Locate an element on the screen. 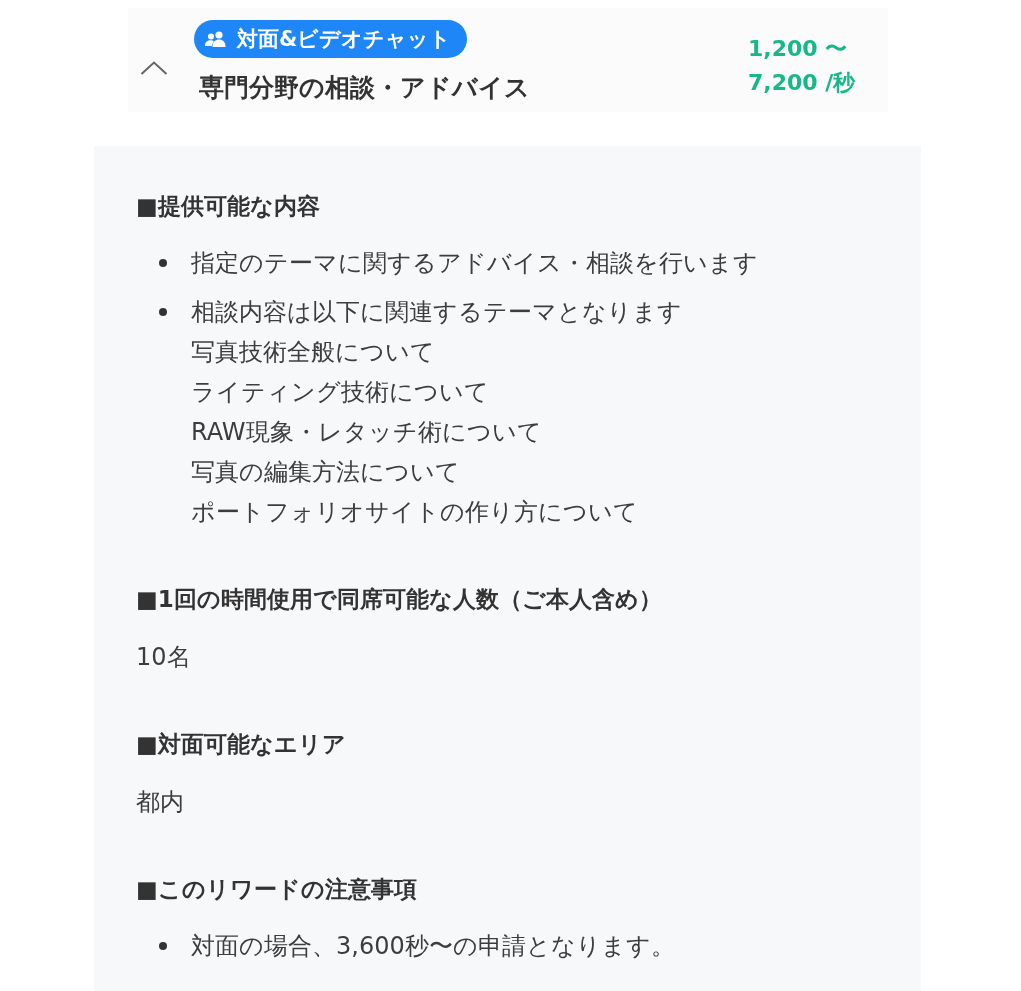 The height and width of the screenshot is (991, 1021). section-heading: ■1回の時間使用で同席可能な人数（ご本人含め） is located at coordinates (399, 599).